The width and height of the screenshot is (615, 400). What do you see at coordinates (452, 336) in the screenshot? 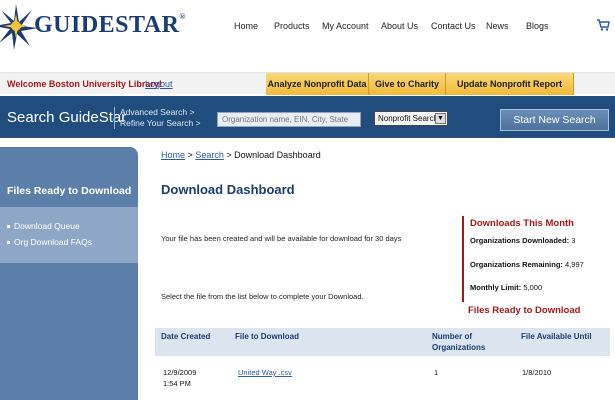
I see `header-number-of: Number of` at bounding box center [452, 336].